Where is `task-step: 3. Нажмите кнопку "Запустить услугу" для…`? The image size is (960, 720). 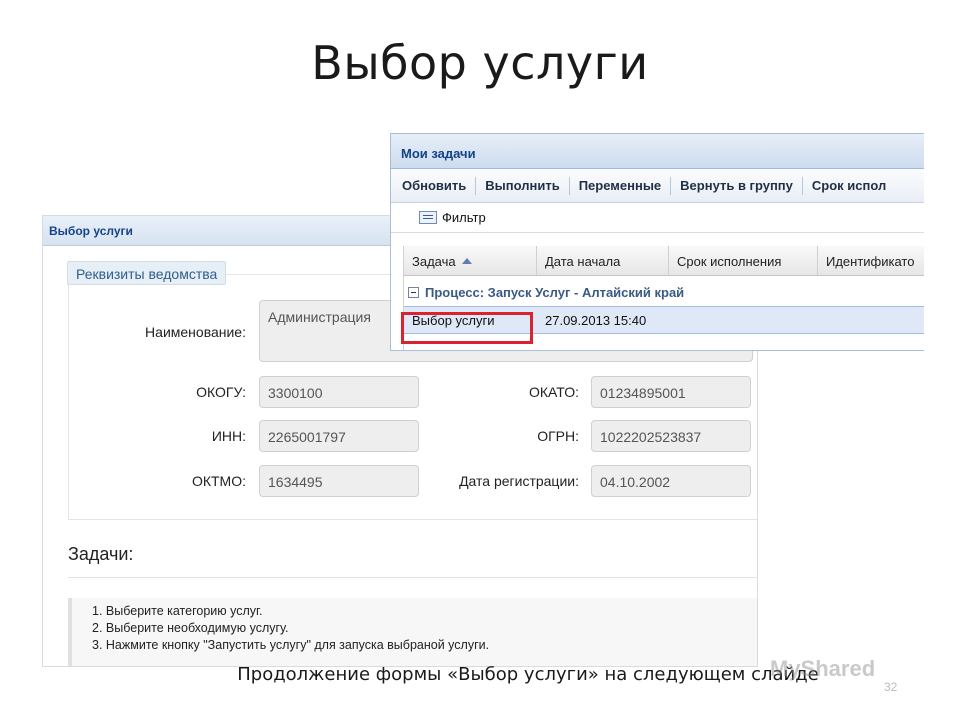 task-step: 3. Нажмите кнопку "Запустить услугу" для… is located at coordinates (291, 645).